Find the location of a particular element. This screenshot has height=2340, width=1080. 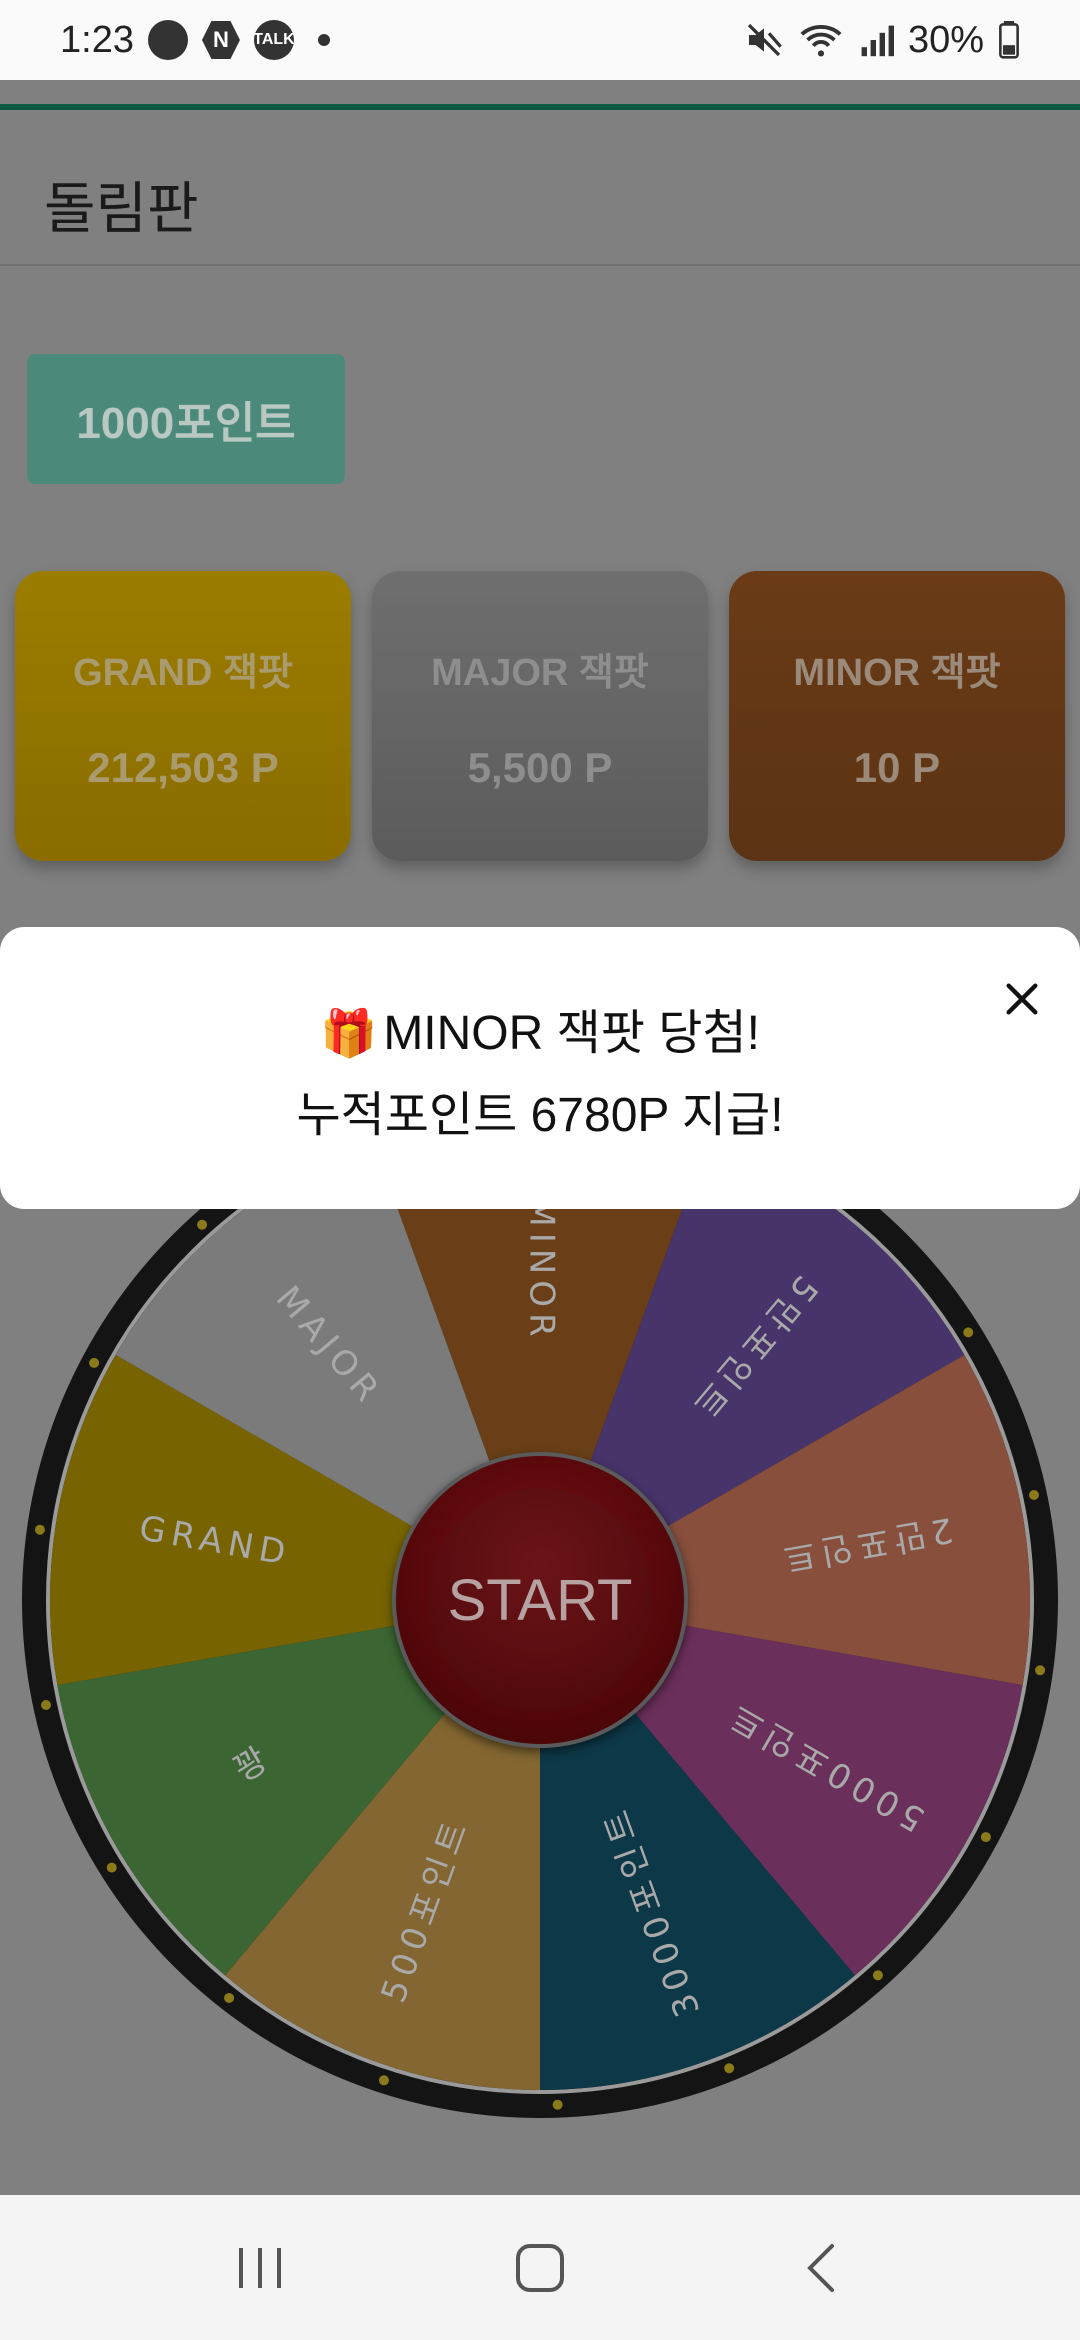

status-left: 1:23 N TALK is located at coordinates (195, 40).